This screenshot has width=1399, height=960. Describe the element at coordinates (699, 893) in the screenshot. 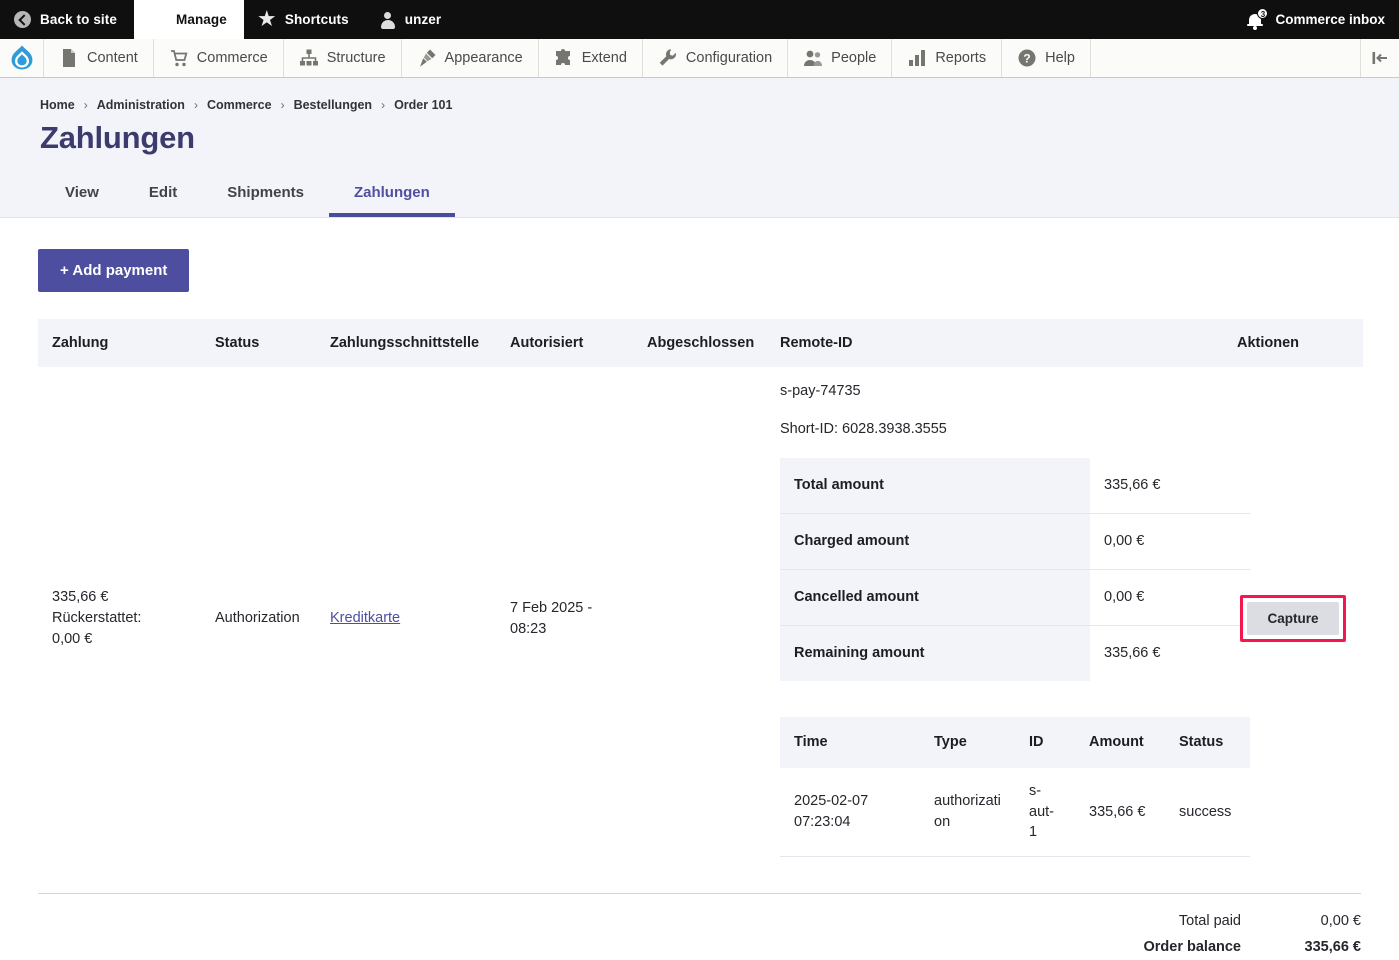

I see `footer-divider` at that location.